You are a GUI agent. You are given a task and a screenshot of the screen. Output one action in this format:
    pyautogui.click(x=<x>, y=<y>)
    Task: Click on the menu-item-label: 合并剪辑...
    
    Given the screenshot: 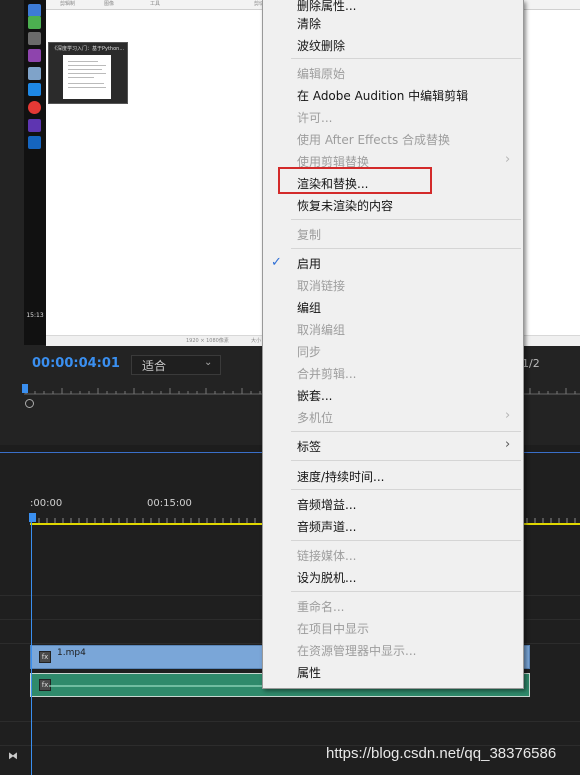 What is the action you would take?
    pyautogui.click(x=327, y=374)
    